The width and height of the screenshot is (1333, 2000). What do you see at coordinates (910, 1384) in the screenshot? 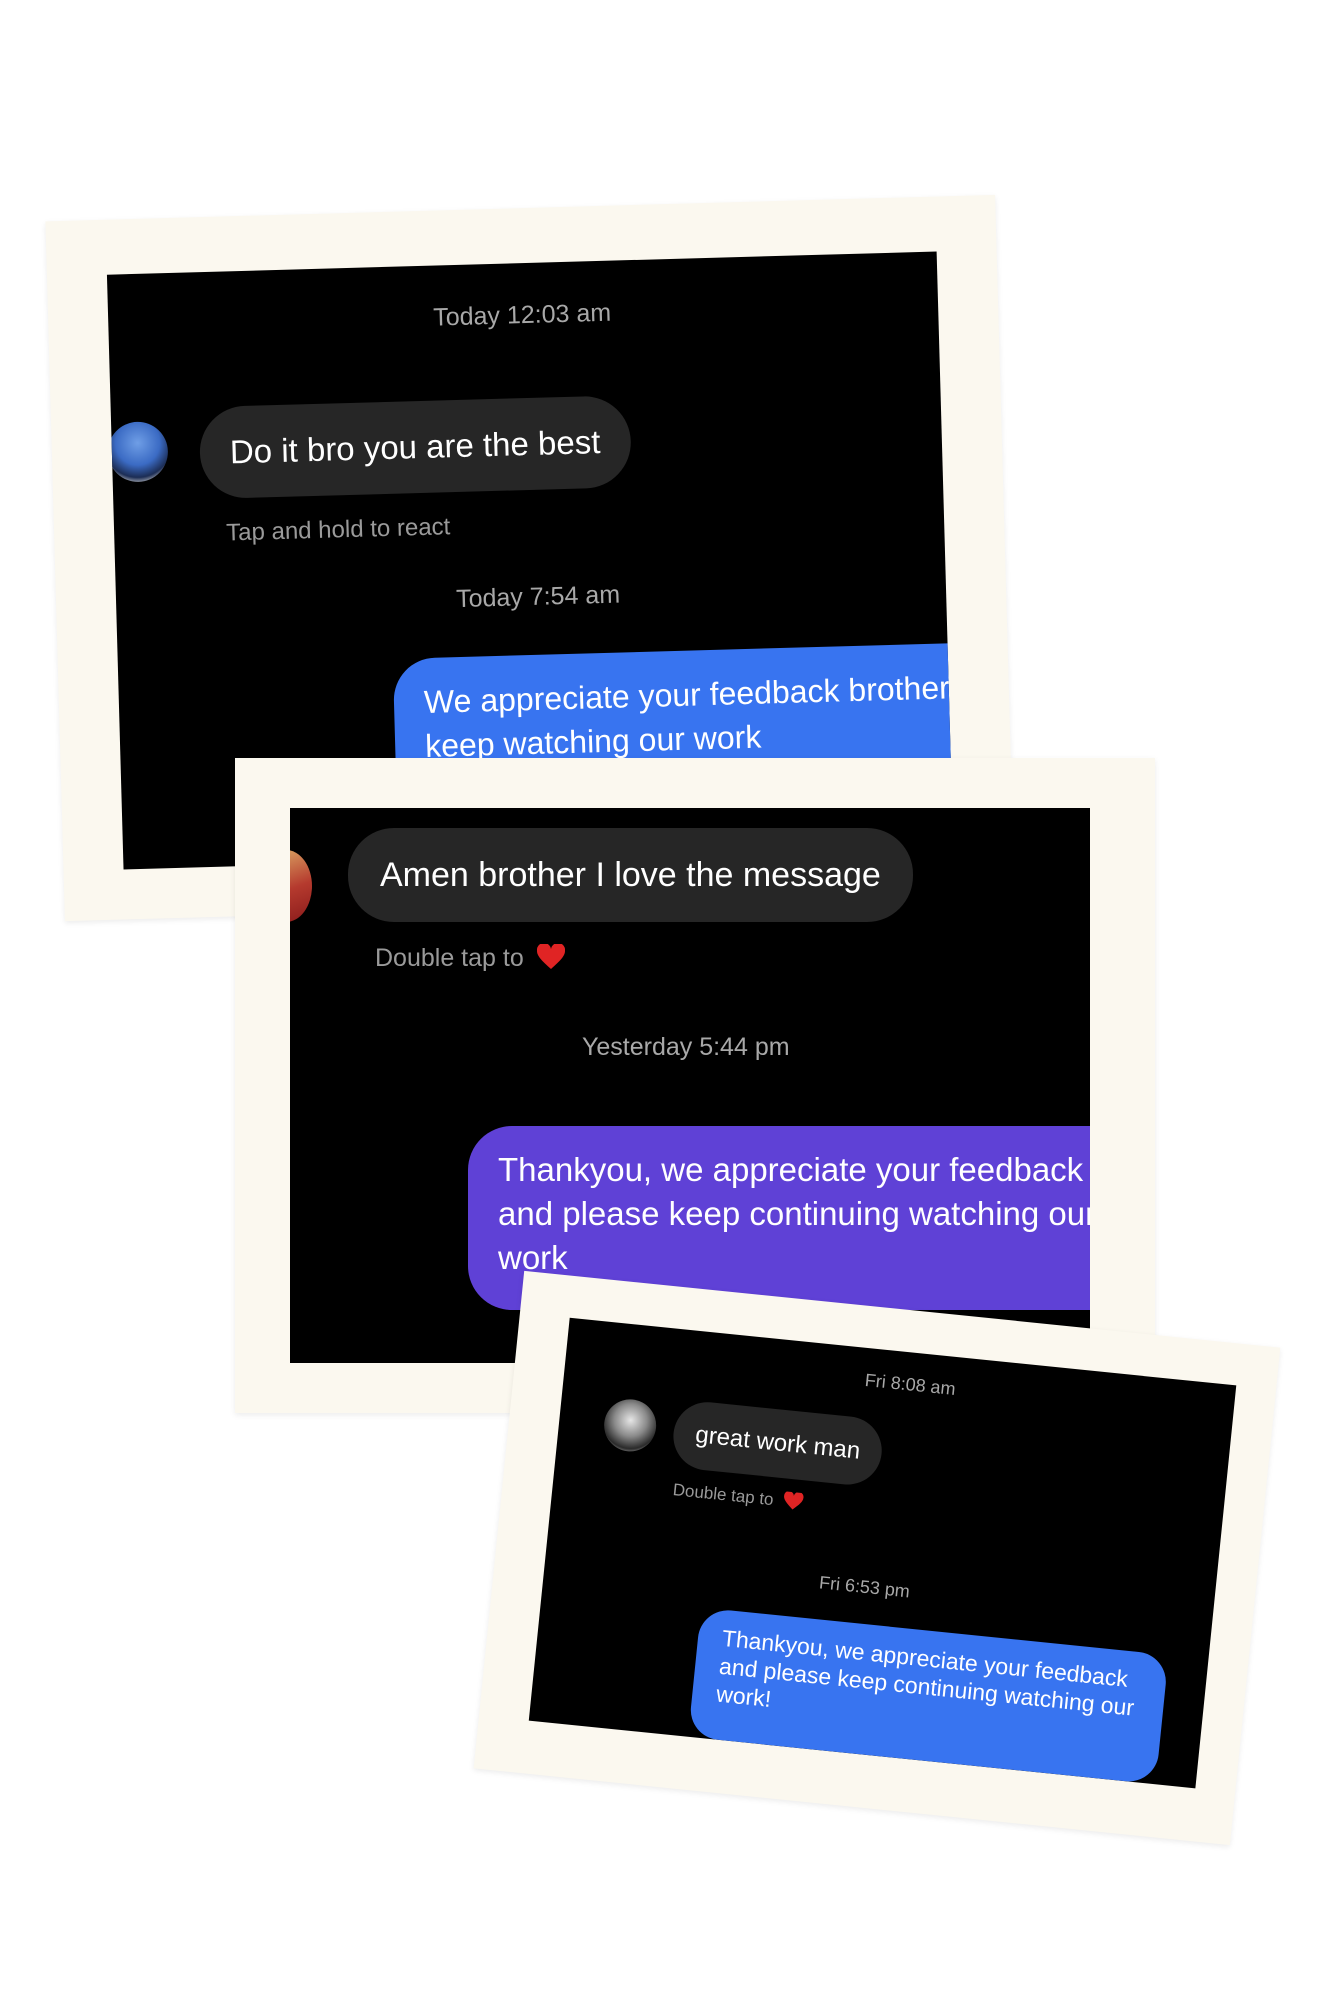
I see `timestamp: Fri 8:08 am` at bounding box center [910, 1384].